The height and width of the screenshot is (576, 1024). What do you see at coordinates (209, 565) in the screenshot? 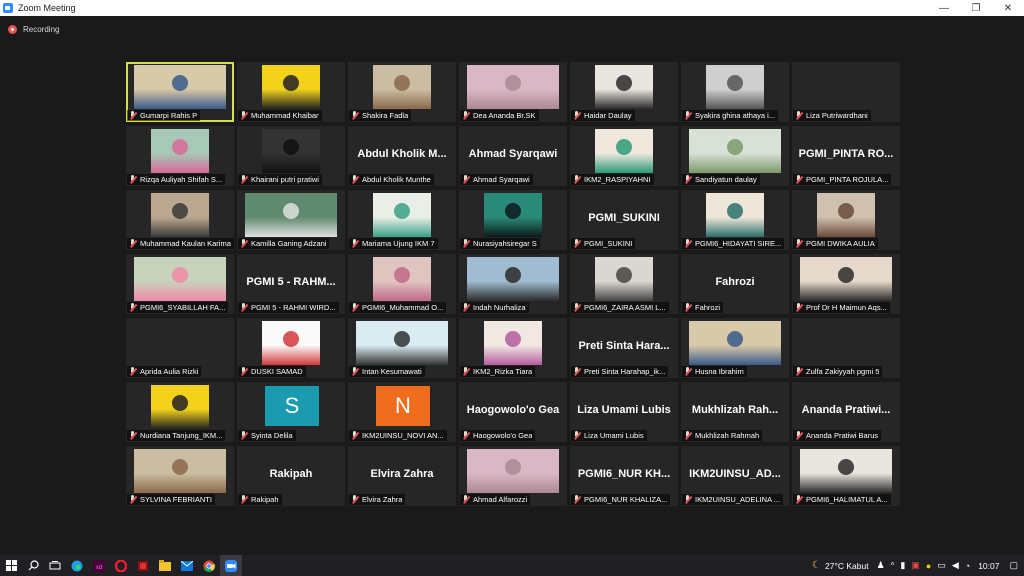
I see `chrome-icon` at bounding box center [209, 565].